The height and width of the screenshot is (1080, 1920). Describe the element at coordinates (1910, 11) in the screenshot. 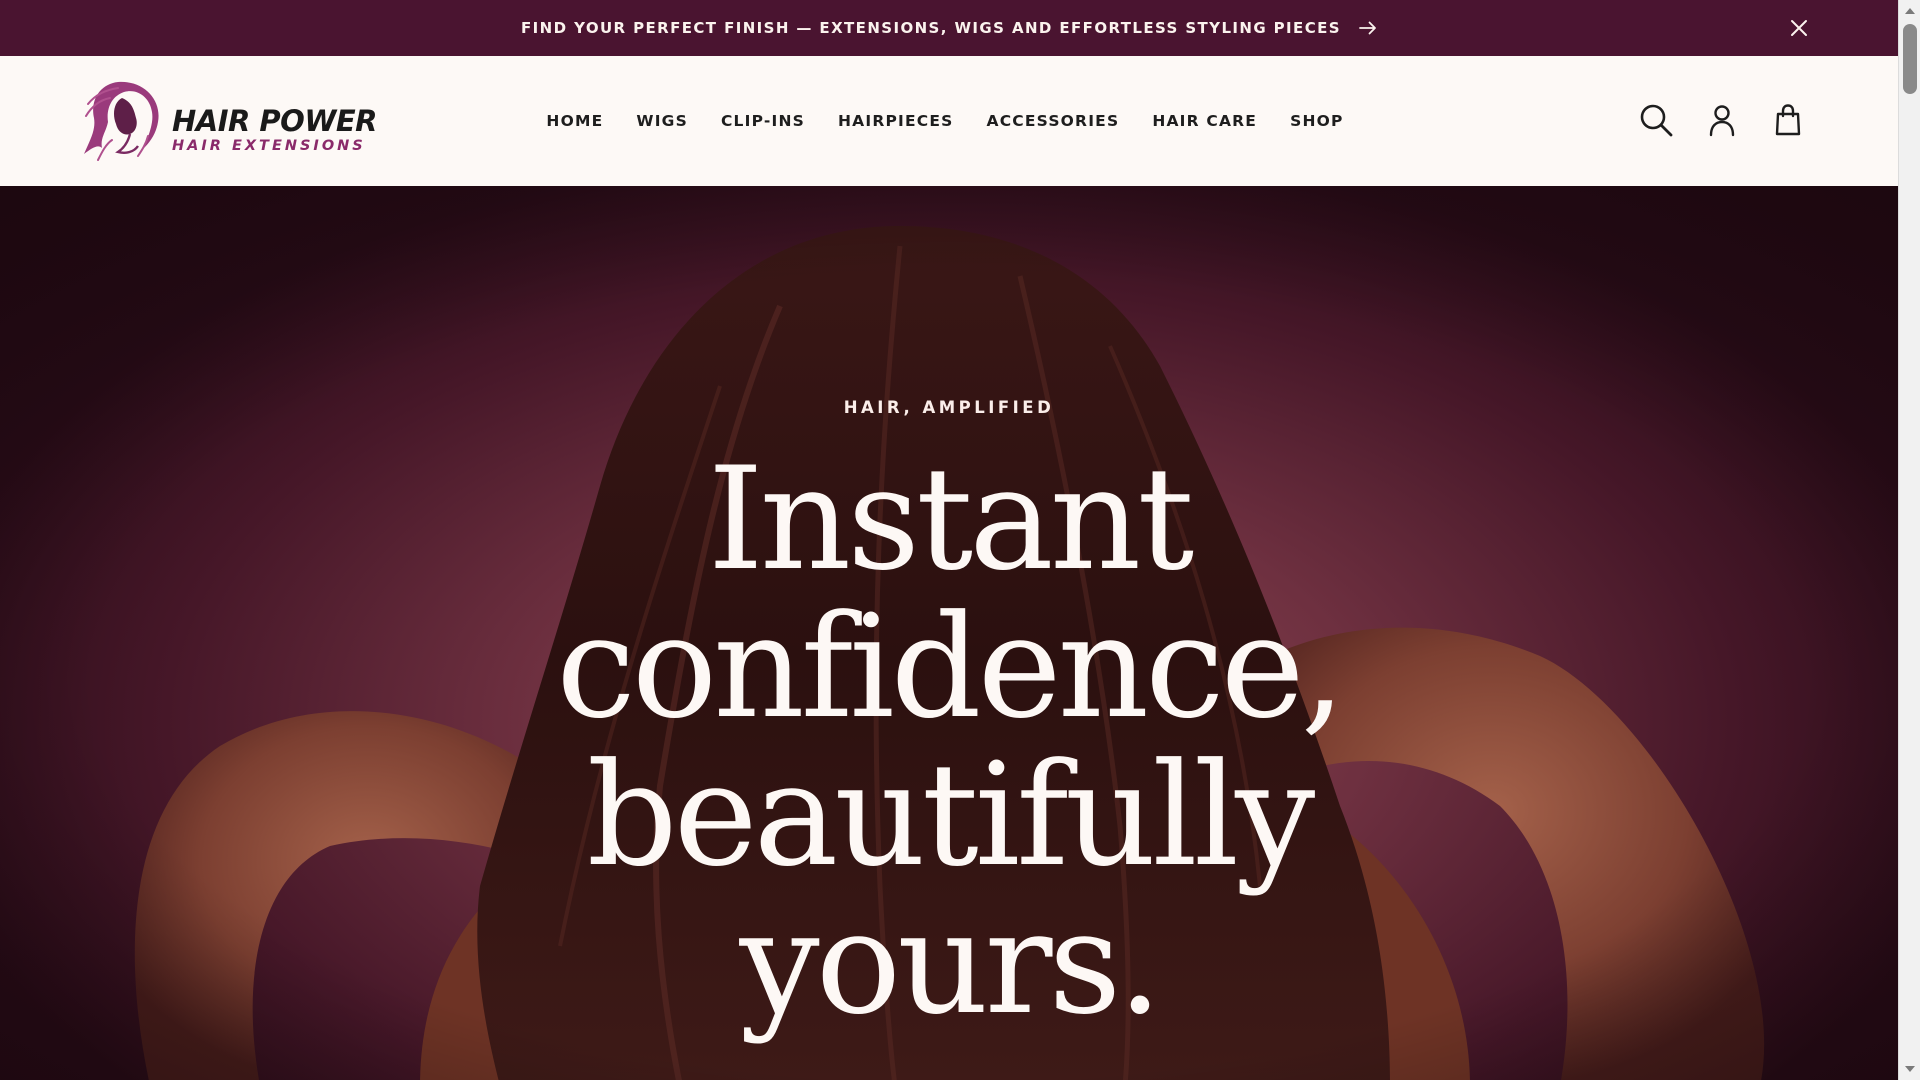

I see `scroll-up-arrow-icon` at that location.